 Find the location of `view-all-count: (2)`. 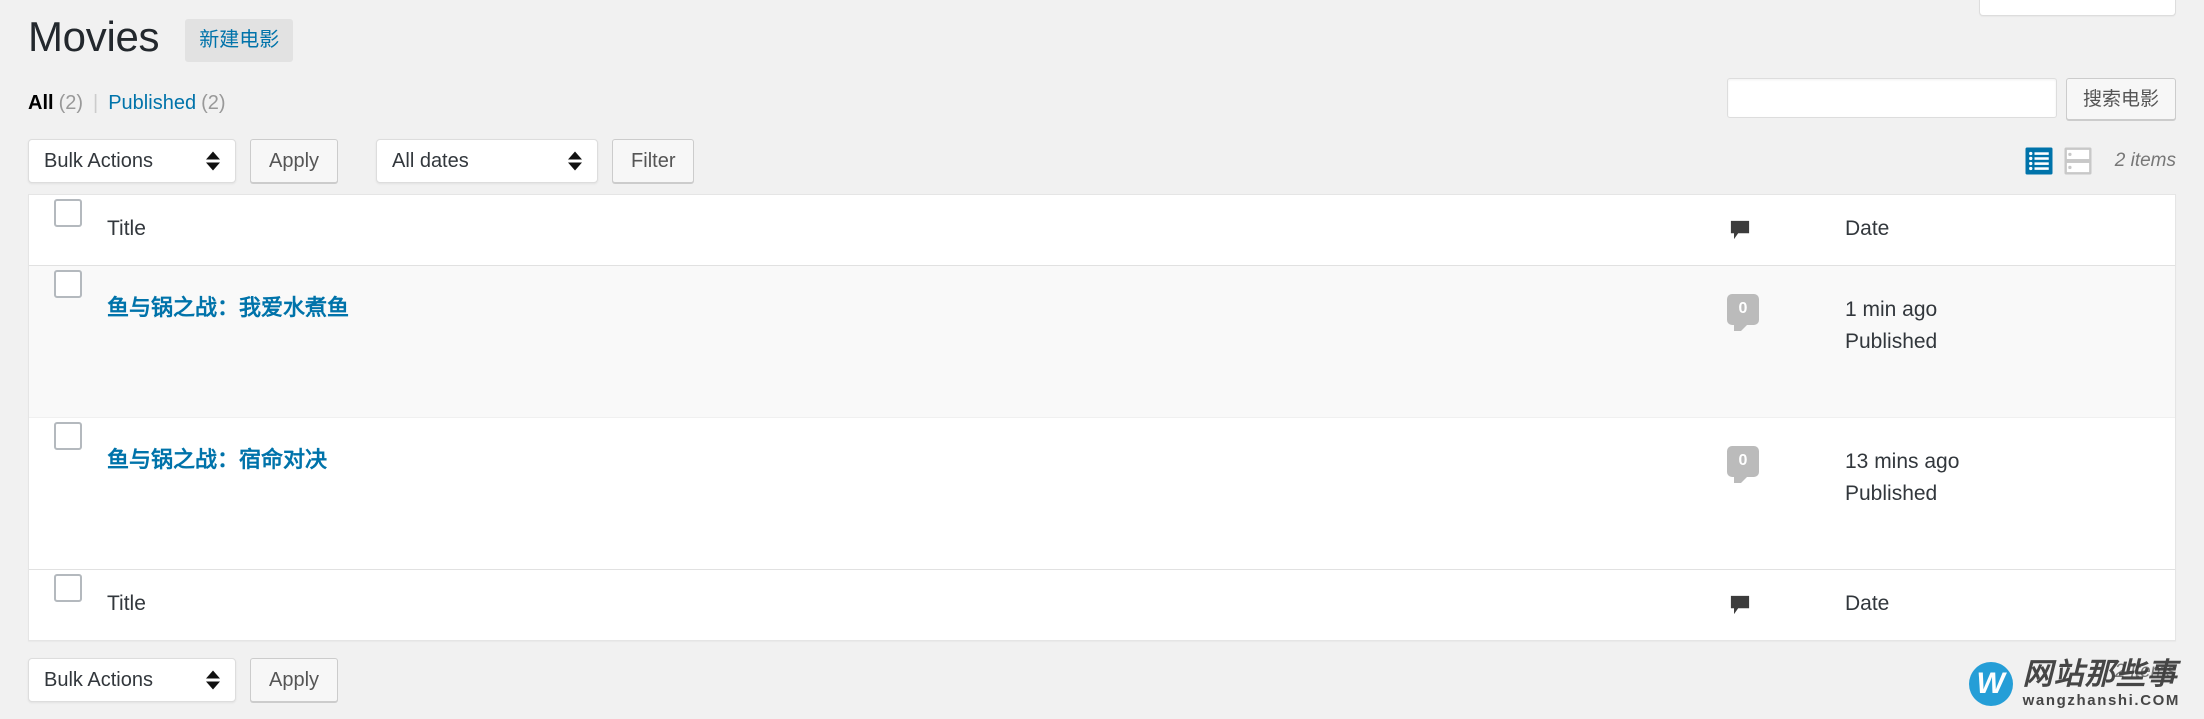

view-all-count: (2) is located at coordinates (71, 103).